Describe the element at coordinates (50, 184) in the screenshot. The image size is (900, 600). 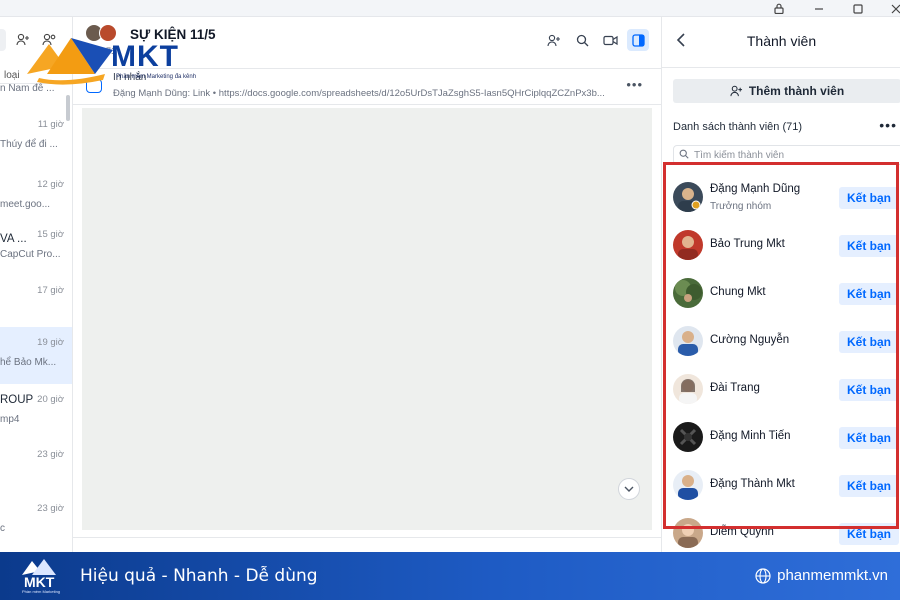
I see `conversation-time: 12 giờ` at that location.